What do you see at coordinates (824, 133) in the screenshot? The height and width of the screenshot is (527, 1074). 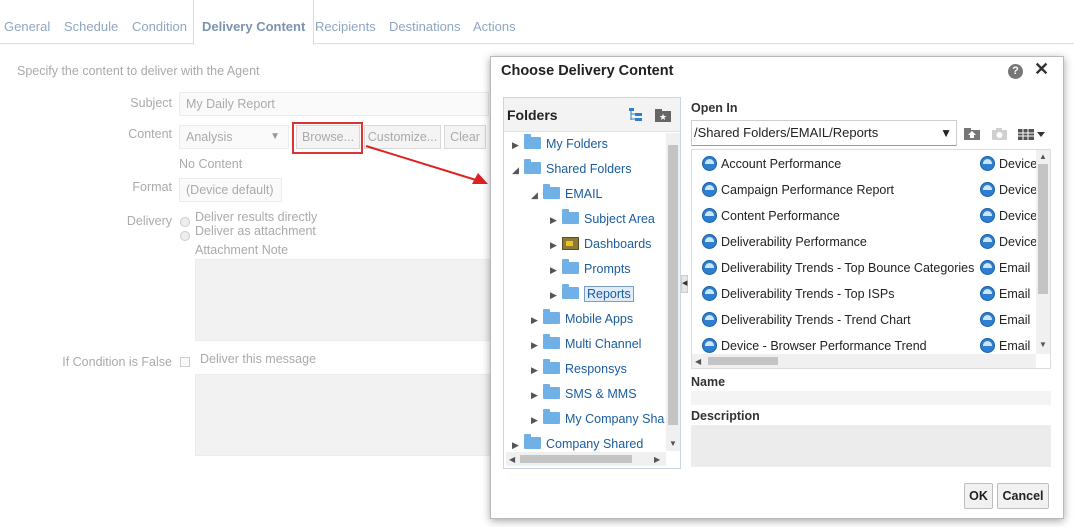 I see `open-in-path-select: /Shared Folders/EMAIL/Reports ▼` at bounding box center [824, 133].